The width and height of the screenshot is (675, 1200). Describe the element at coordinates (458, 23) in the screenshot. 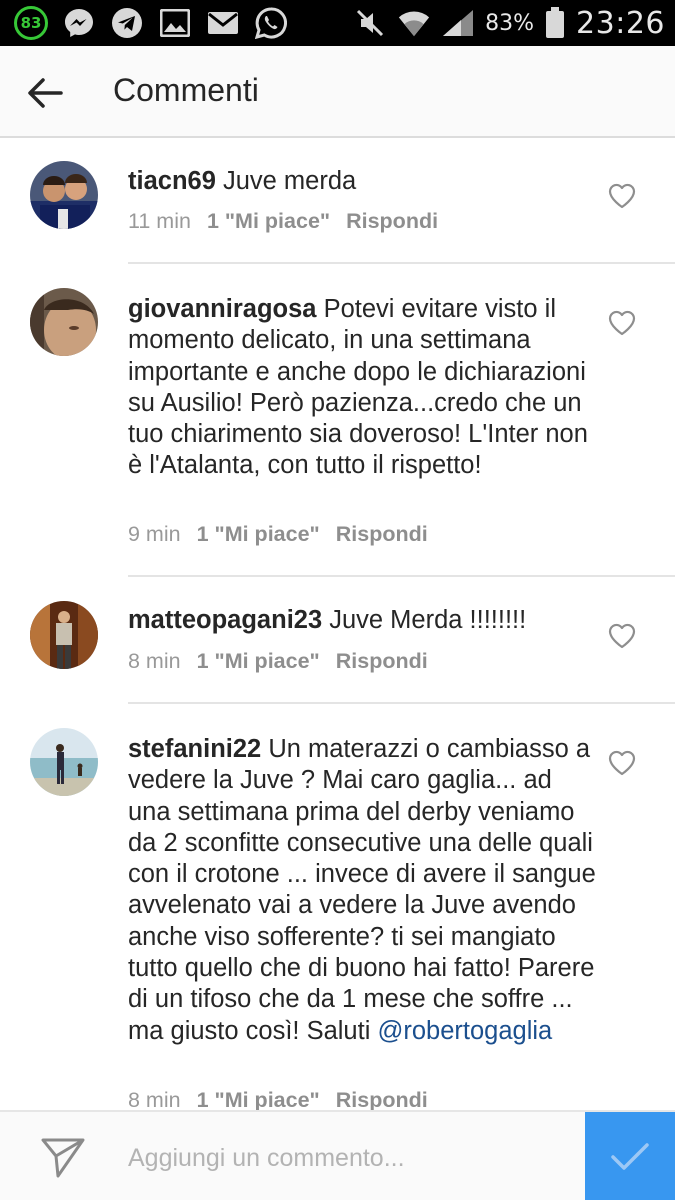

I see `signal-icon` at that location.